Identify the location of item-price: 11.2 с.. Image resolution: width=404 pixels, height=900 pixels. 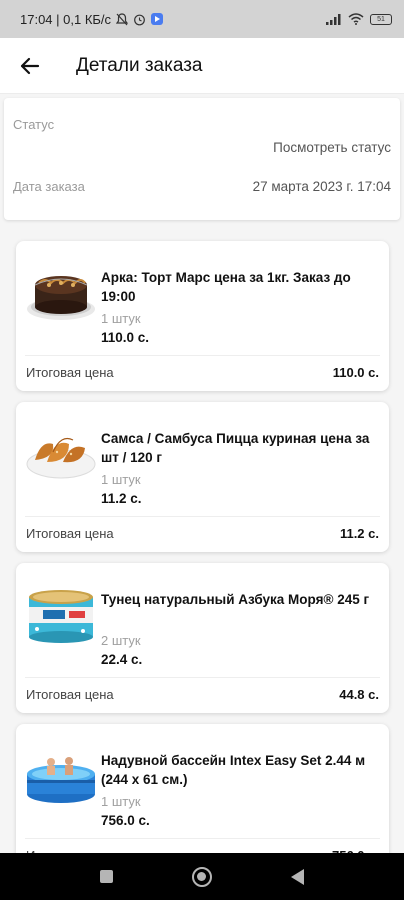
(121, 498).